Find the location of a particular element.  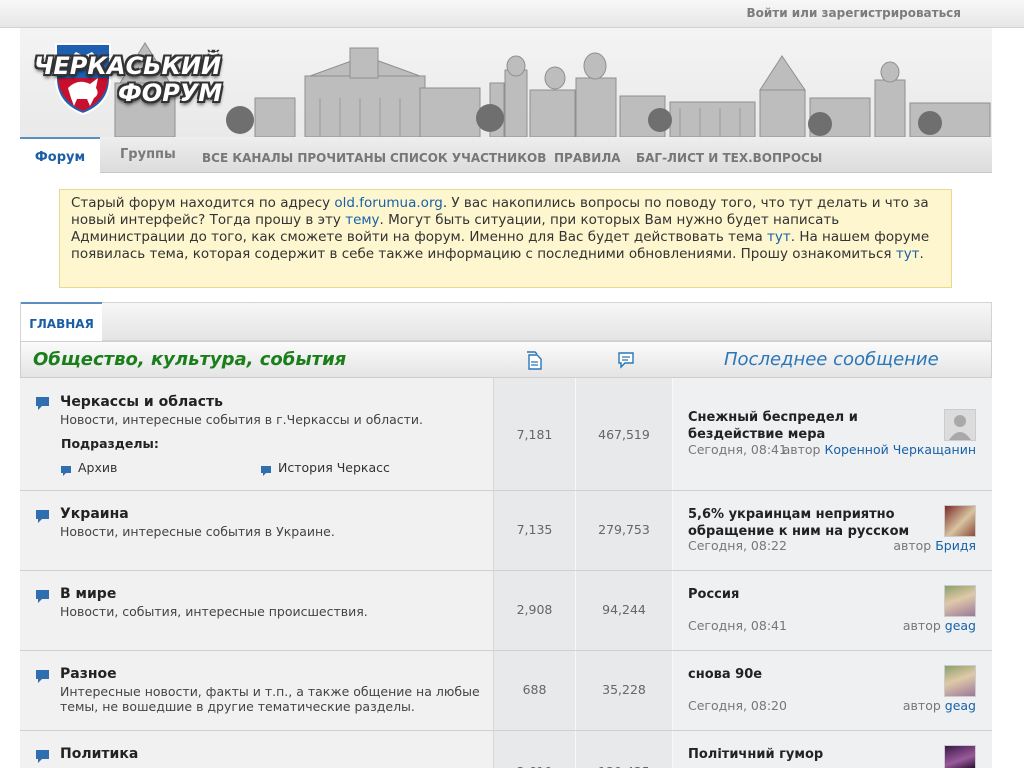

forum-message-count: 279,753 is located at coordinates (624, 530).